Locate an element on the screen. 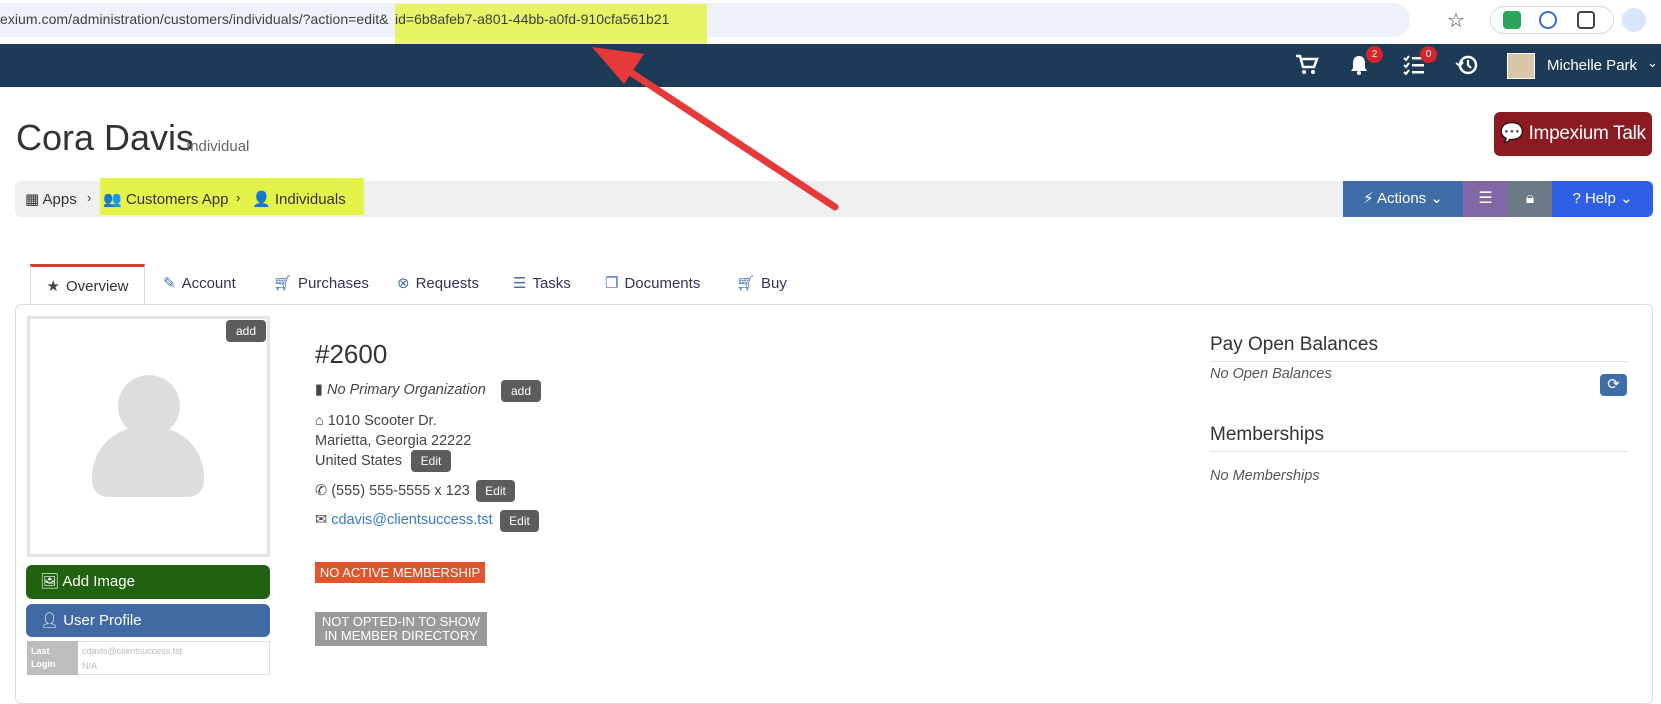  tab-purchases: 🛒︎ Purchases is located at coordinates (321, 284).